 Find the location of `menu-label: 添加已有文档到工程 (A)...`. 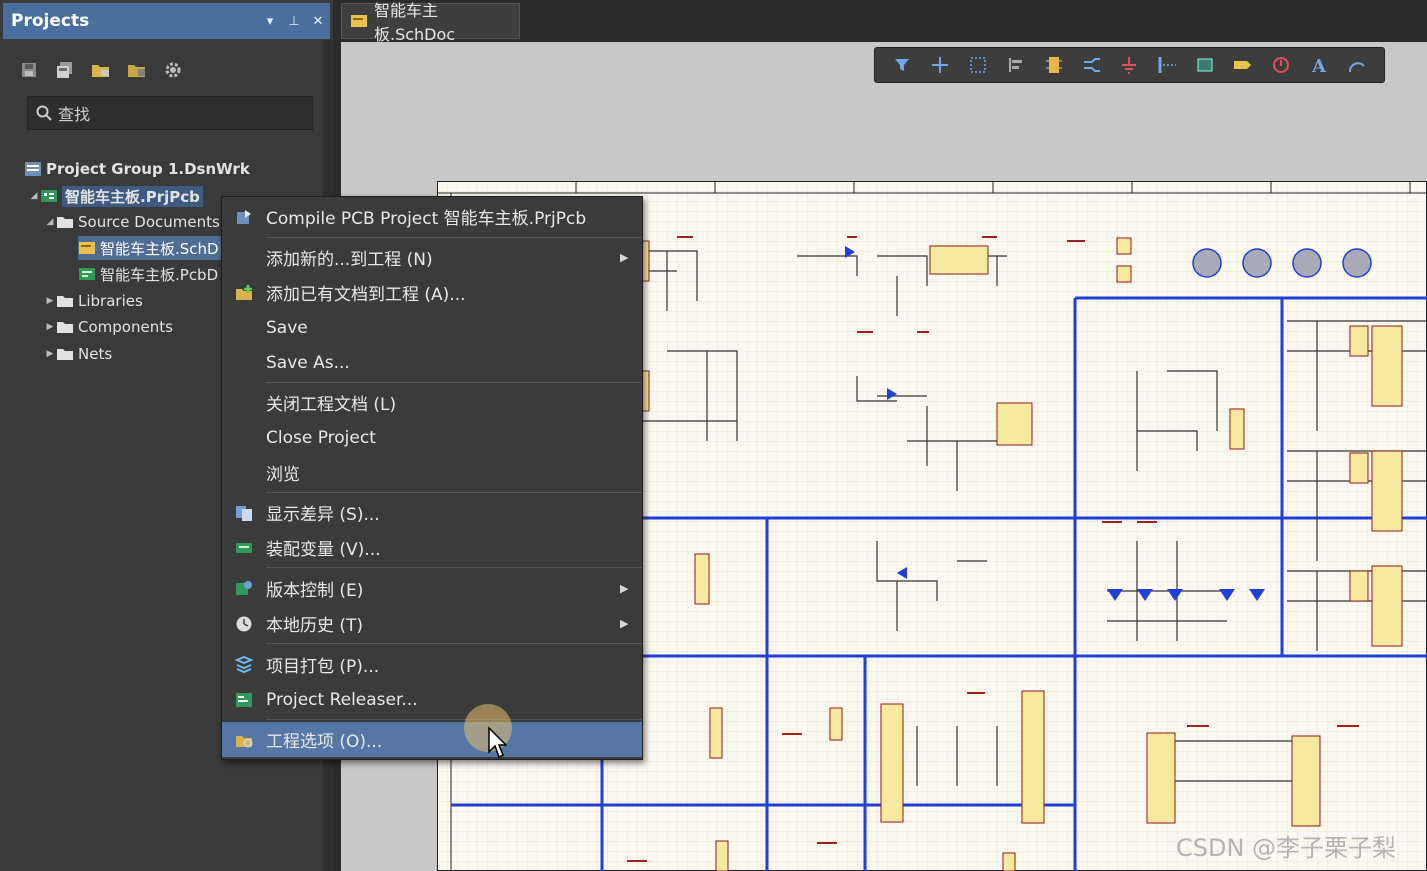

menu-label: 添加已有文档到工程 (A)... is located at coordinates (366, 295).